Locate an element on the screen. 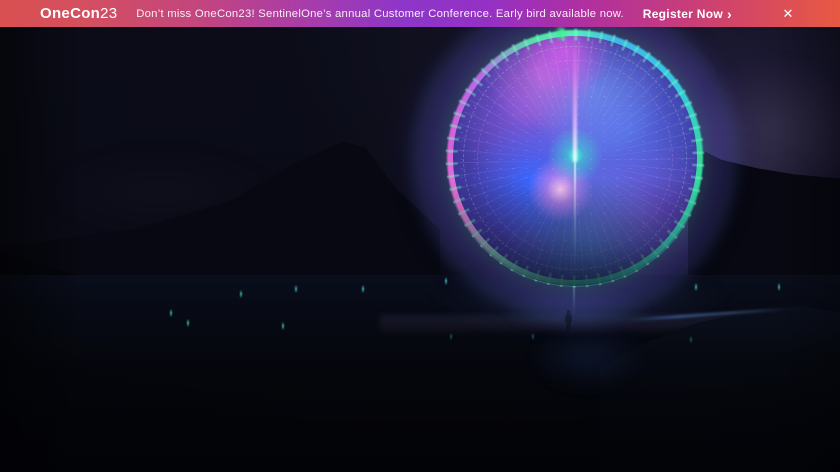  banner-close-button: ✕ is located at coordinates (788, 14).